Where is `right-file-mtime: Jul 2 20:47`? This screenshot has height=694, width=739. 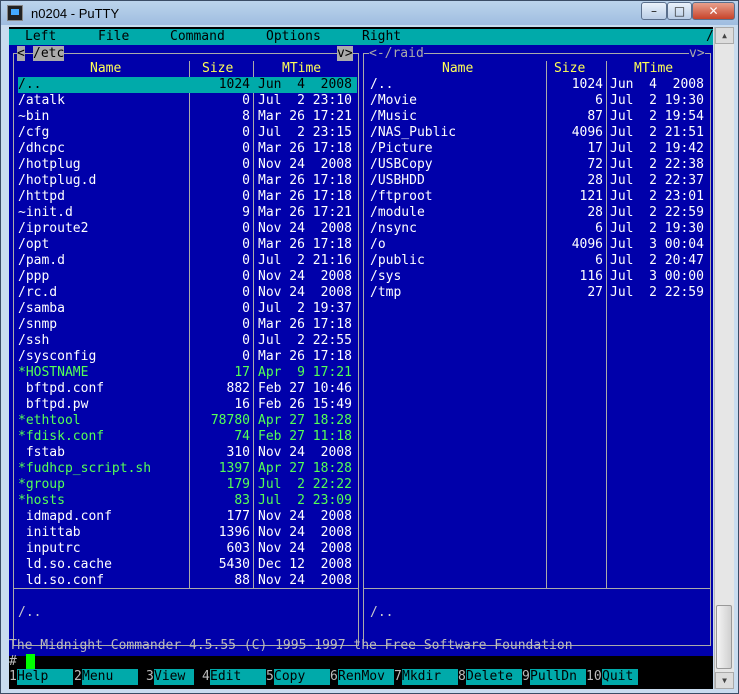 right-file-mtime: Jul 2 20:47 is located at coordinates (657, 261).